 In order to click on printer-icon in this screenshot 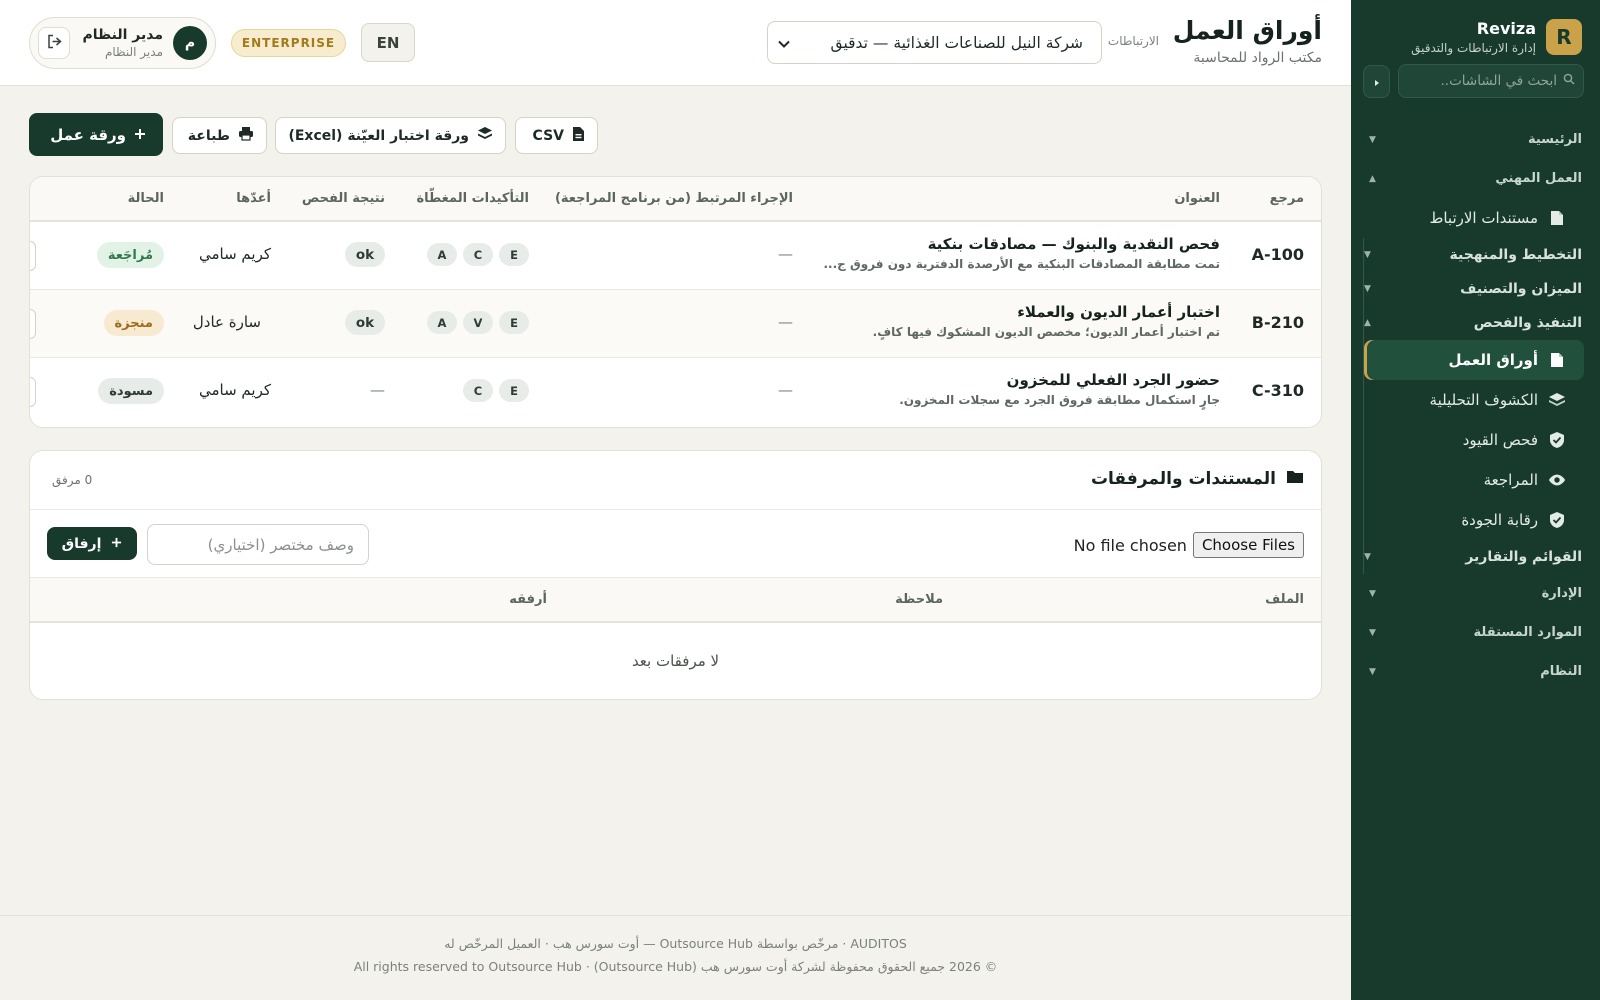, I will do `click(246, 135)`.